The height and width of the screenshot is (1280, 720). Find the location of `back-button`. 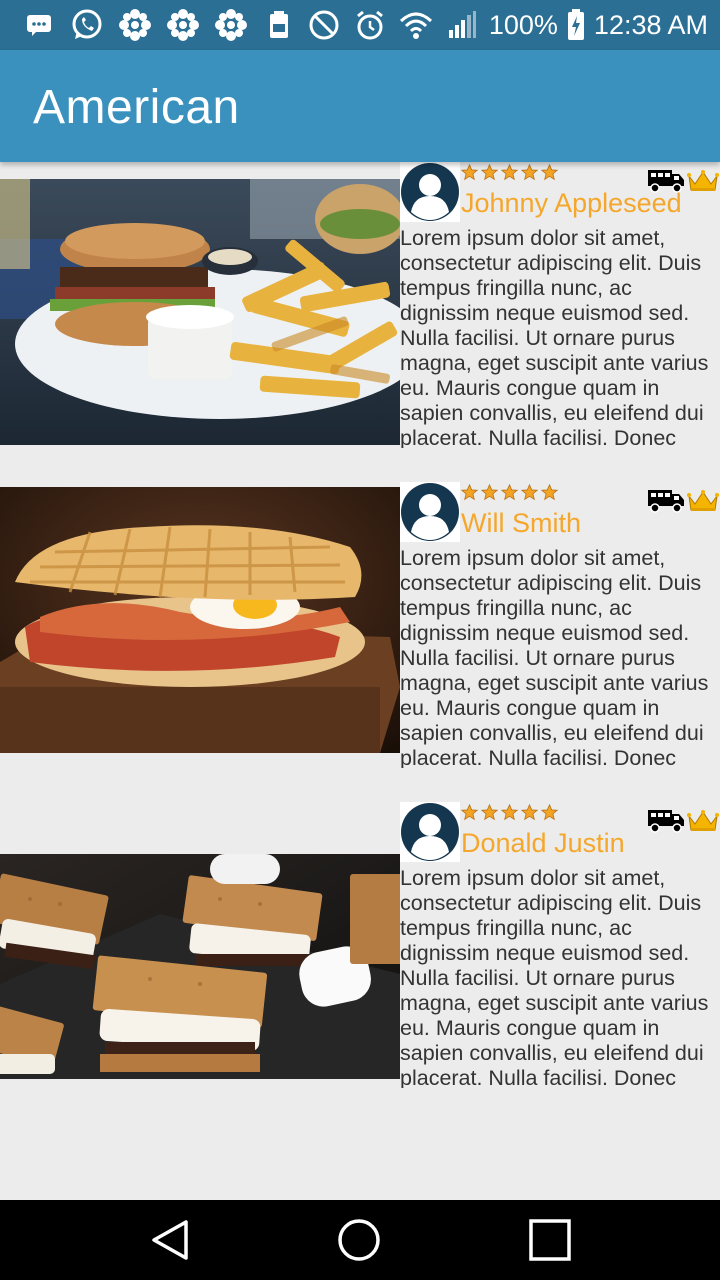

back-button is located at coordinates (170, 1240).